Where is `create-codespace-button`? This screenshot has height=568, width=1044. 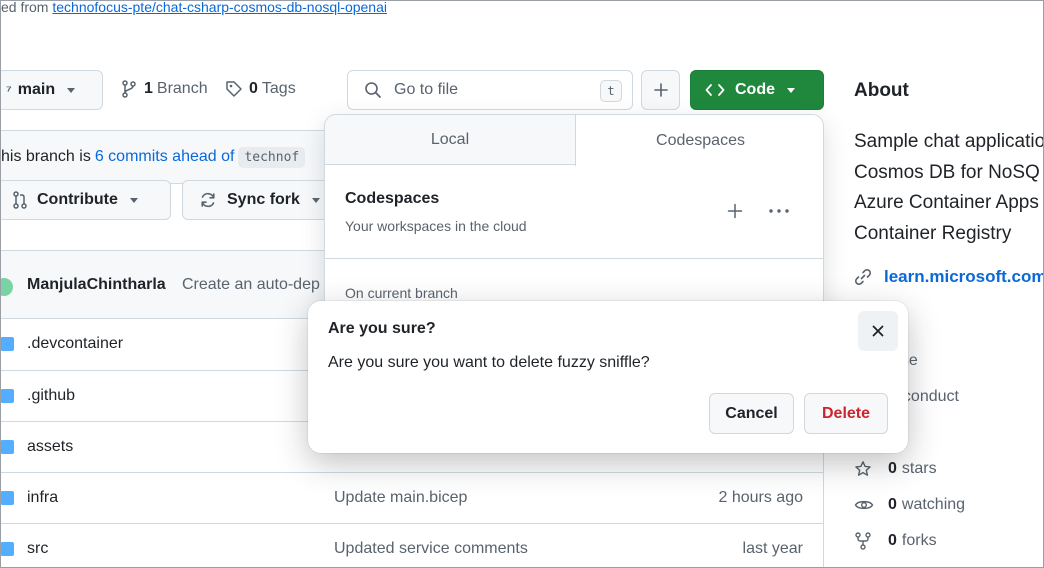 create-codespace-button is located at coordinates (735, 211).